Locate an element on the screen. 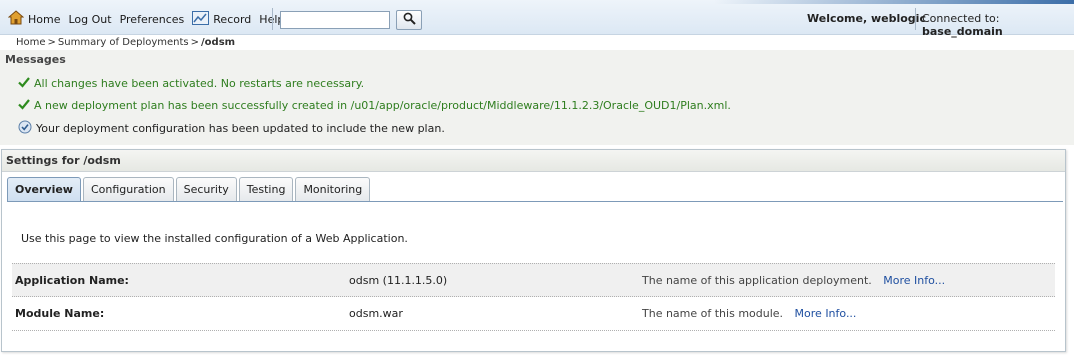 The height and width of the screenshot is (356, 1074). home-icon is located at coordinates (16, 19).